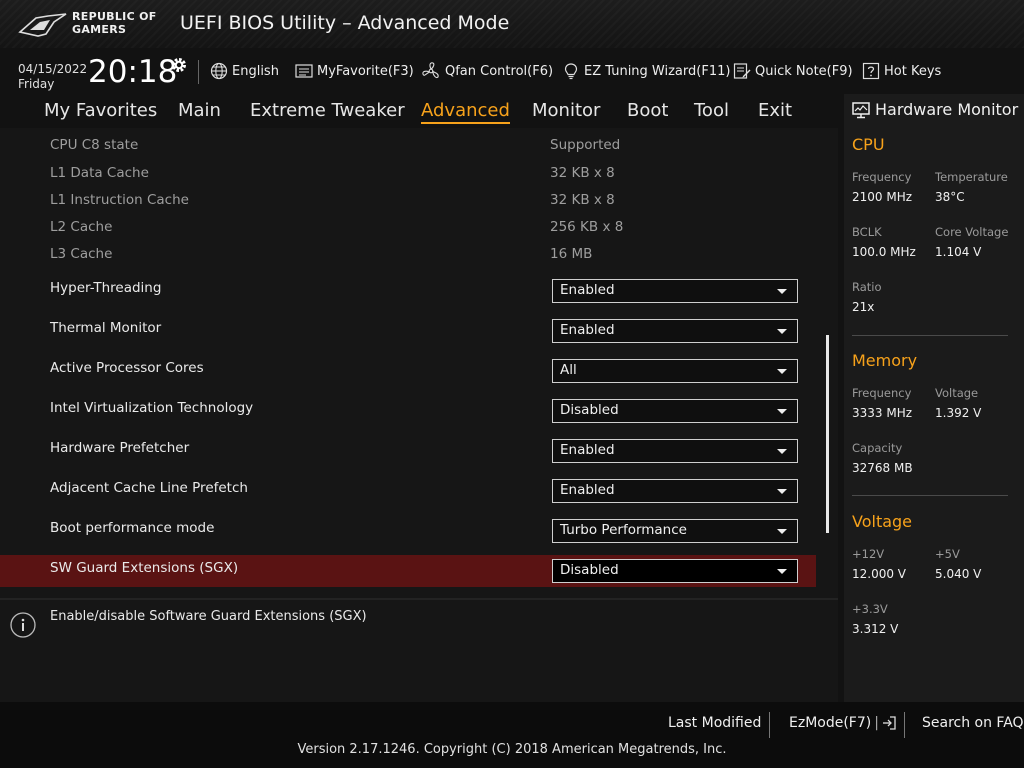 This screenshot has width=1024, height=768. Describe the element at coordinates (714, 723) in the screenshot. I see `last-modified-button: Last Modified` at that location.